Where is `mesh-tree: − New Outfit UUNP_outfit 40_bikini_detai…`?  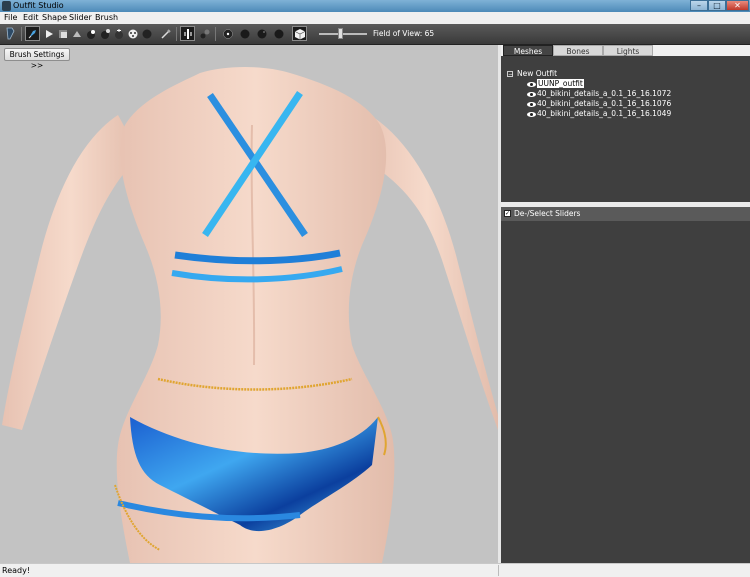 mesh-tree: − New Outfit UUNP_outfit 40_bikini_detai… is located at coordinates (625, 129).